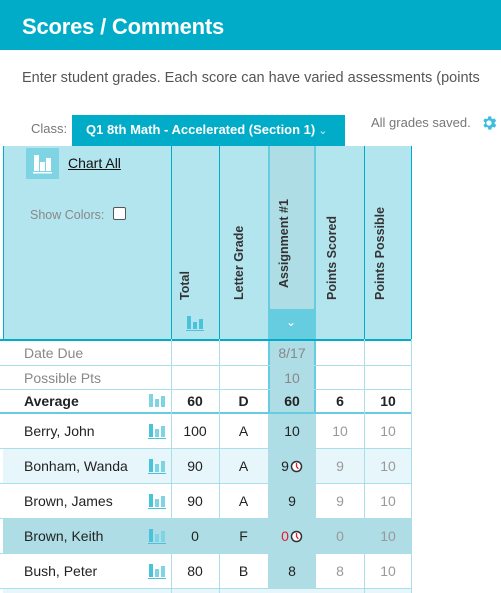 Image resolution: width=501 pixels, height=593 pixels. I want to click on student-name: Brown, James, so click(75, 501).